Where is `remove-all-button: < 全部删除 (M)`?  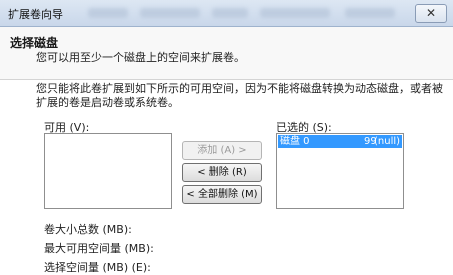 remove-all-button: < 全部删除 (M) is located at coordinates (222, 194).